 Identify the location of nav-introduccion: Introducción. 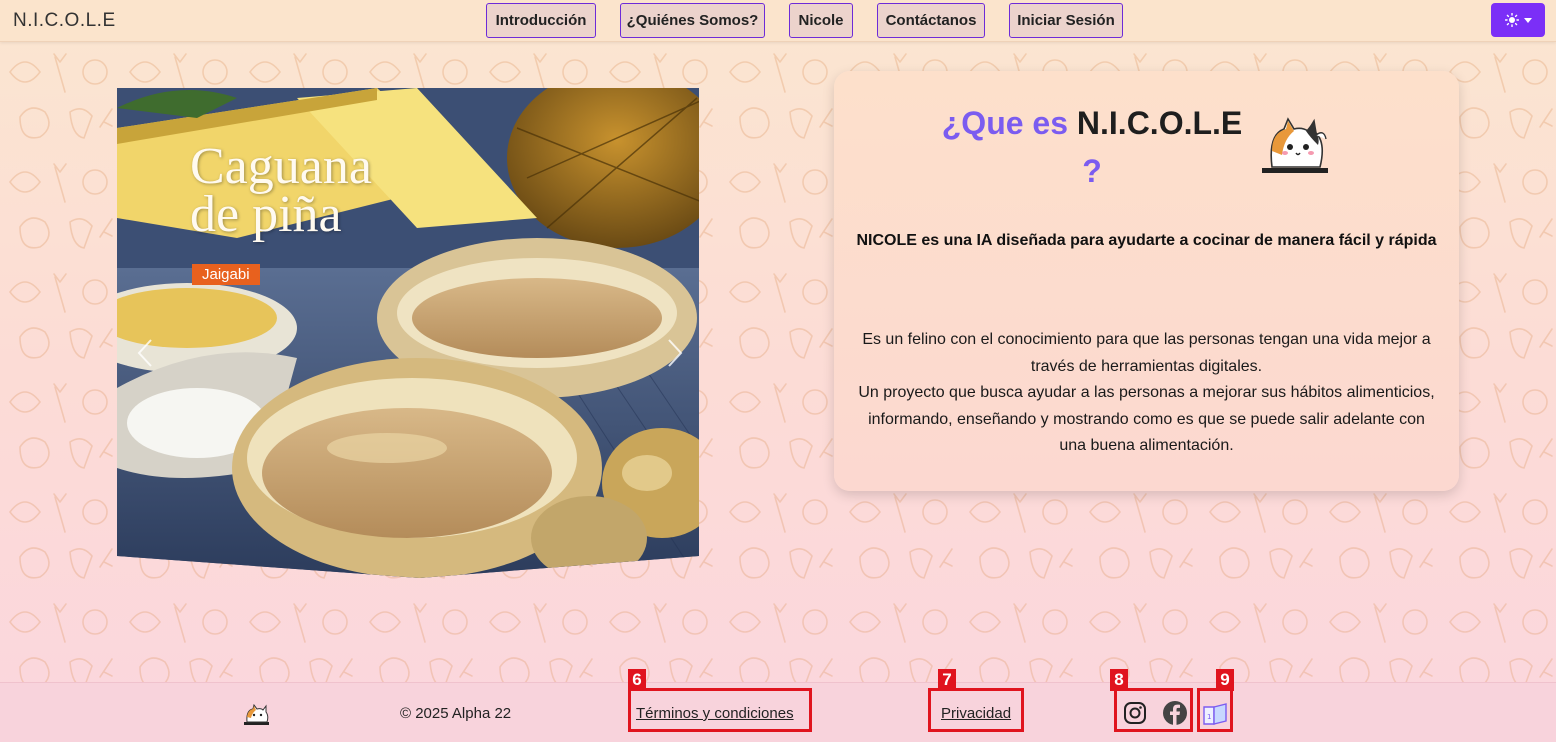
(541, 20).